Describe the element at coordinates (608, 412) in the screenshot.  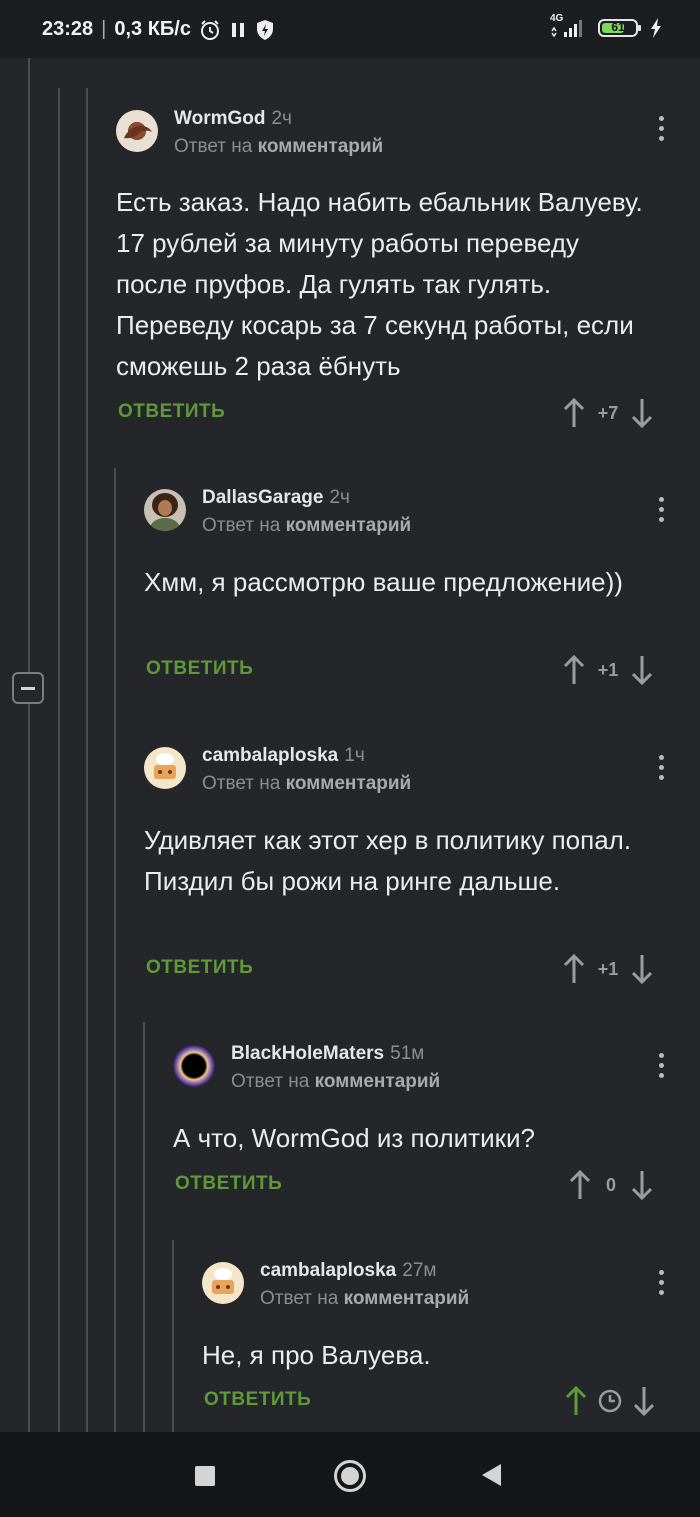
I see `vote-score: +7` at that location.